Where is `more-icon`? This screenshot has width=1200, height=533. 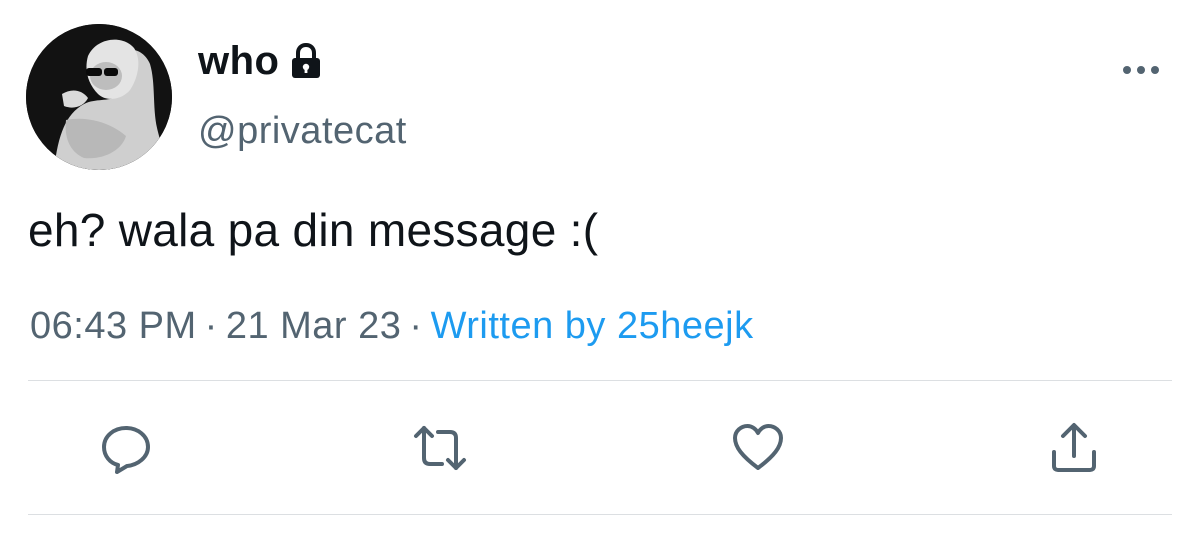 more-icon is located at coordinates (1141, 70).